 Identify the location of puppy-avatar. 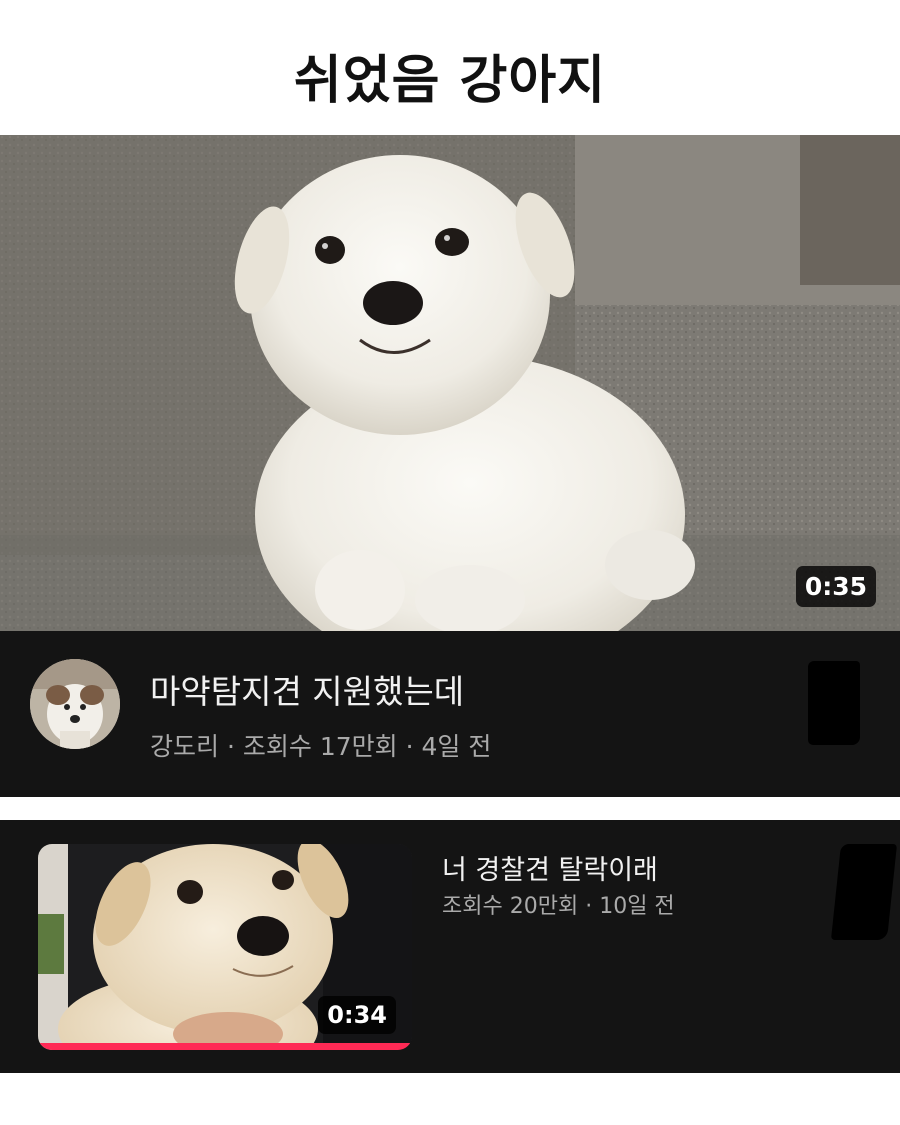
(75, 704).